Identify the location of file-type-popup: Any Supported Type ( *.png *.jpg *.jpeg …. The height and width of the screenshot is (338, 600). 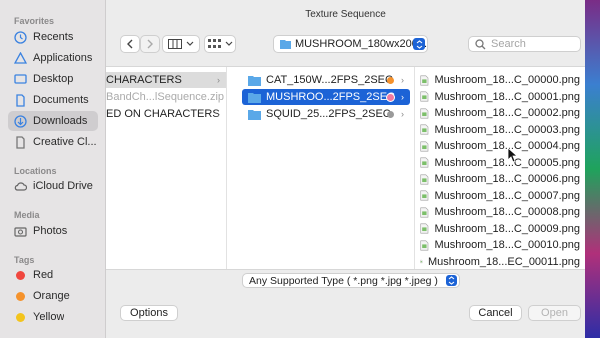
(351, 280).